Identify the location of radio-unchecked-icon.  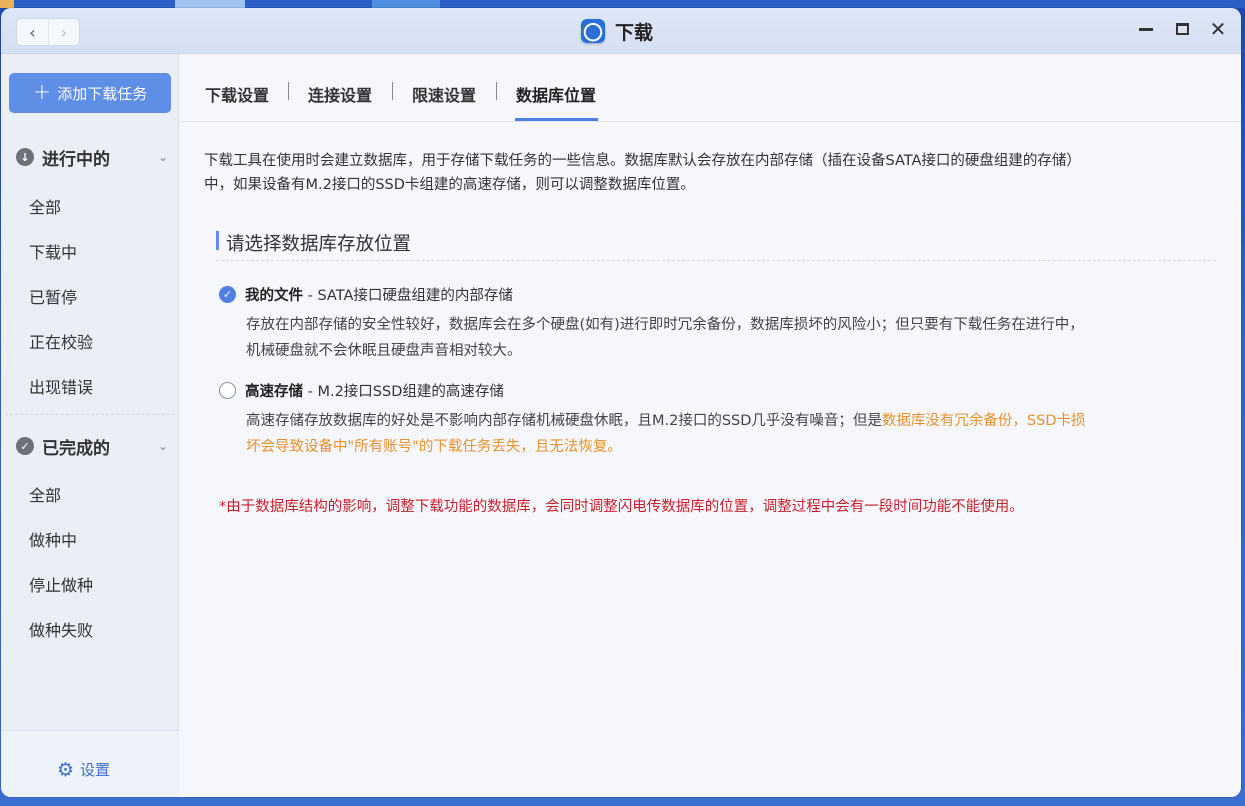
(227, 390).